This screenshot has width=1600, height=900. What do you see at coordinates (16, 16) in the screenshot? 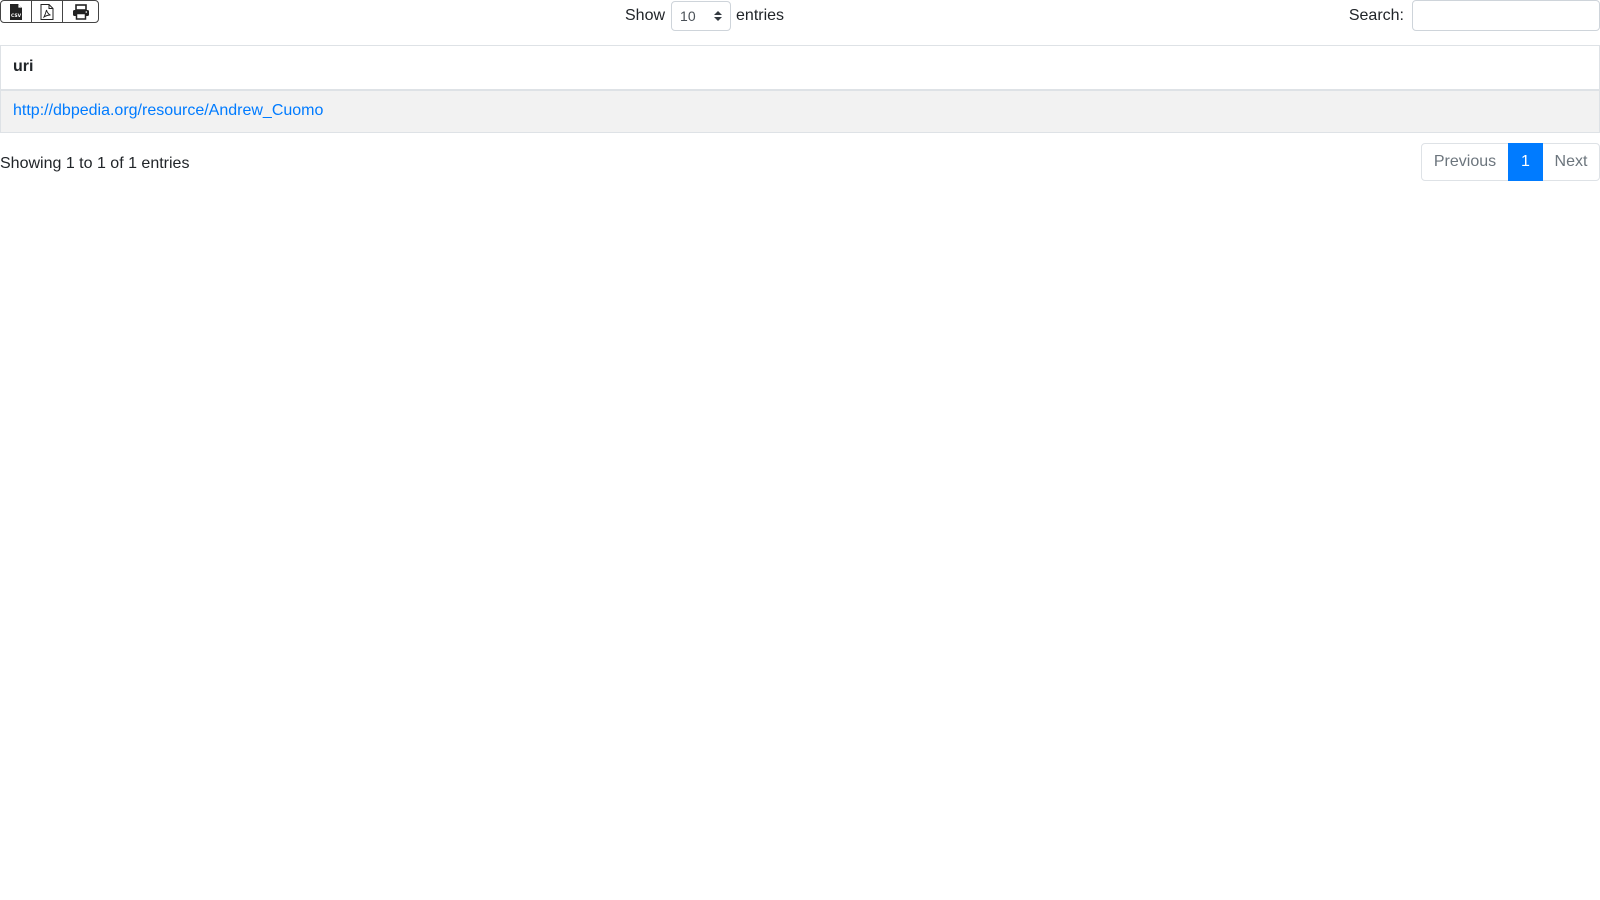
I see `svg-text: CSV` at bounding box center [16, 16].